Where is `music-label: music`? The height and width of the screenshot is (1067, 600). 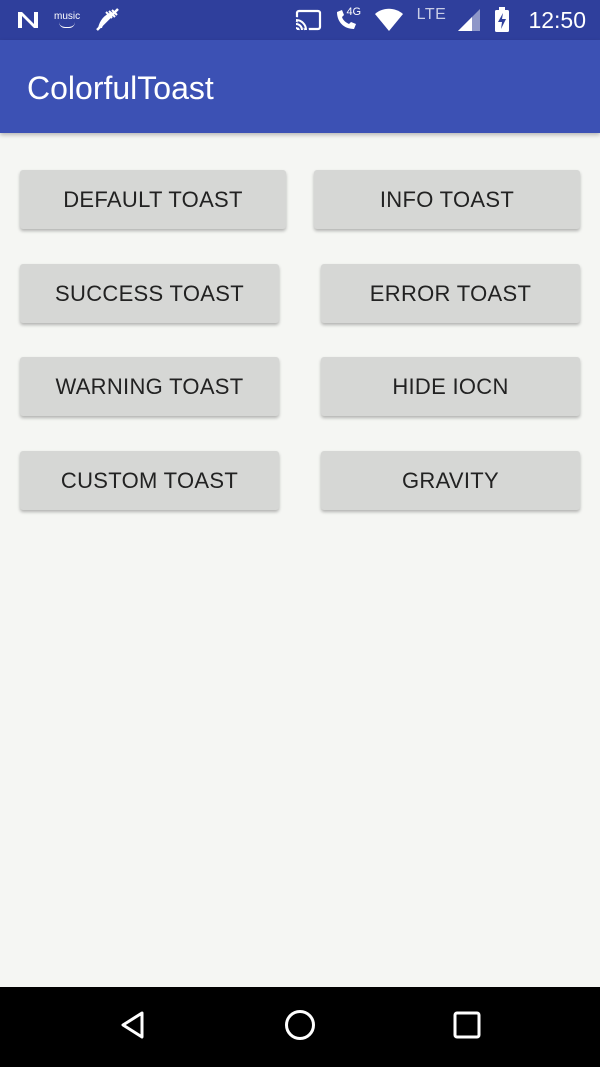 music-label: music is located at coordinates (67, 16).